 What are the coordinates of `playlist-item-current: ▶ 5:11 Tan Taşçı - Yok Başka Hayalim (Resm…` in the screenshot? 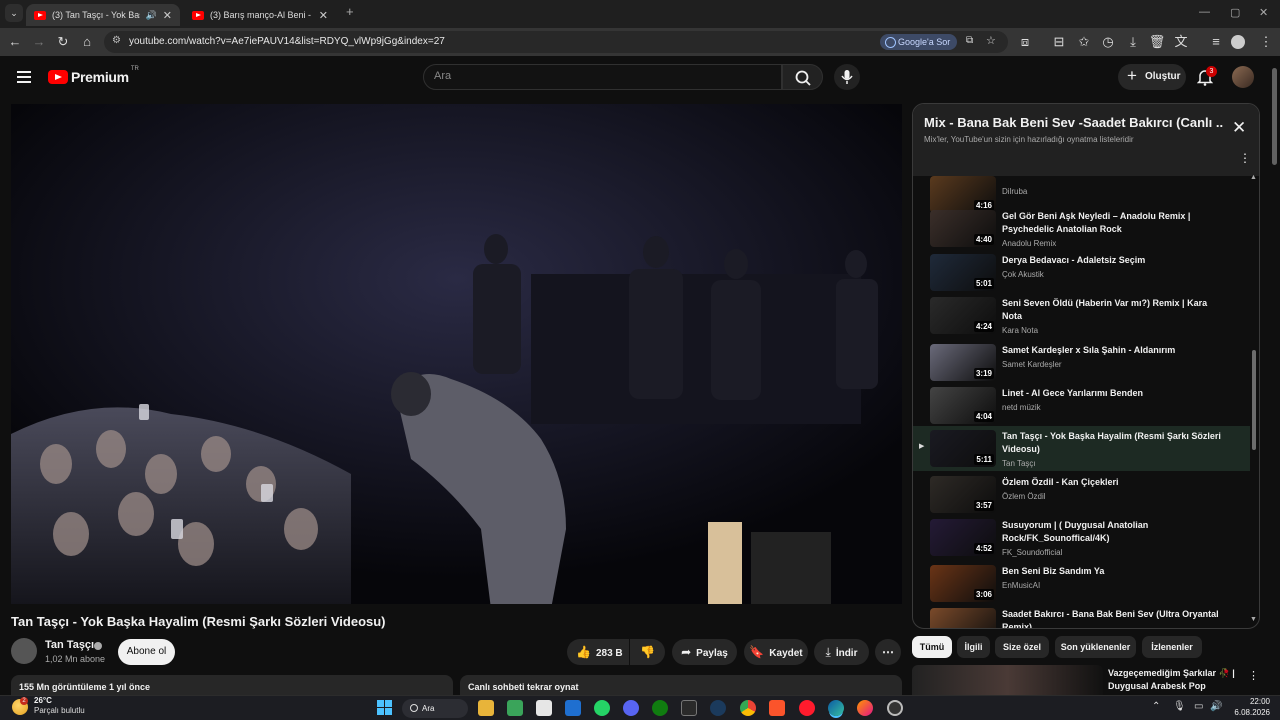 It's located at (1081, 448).